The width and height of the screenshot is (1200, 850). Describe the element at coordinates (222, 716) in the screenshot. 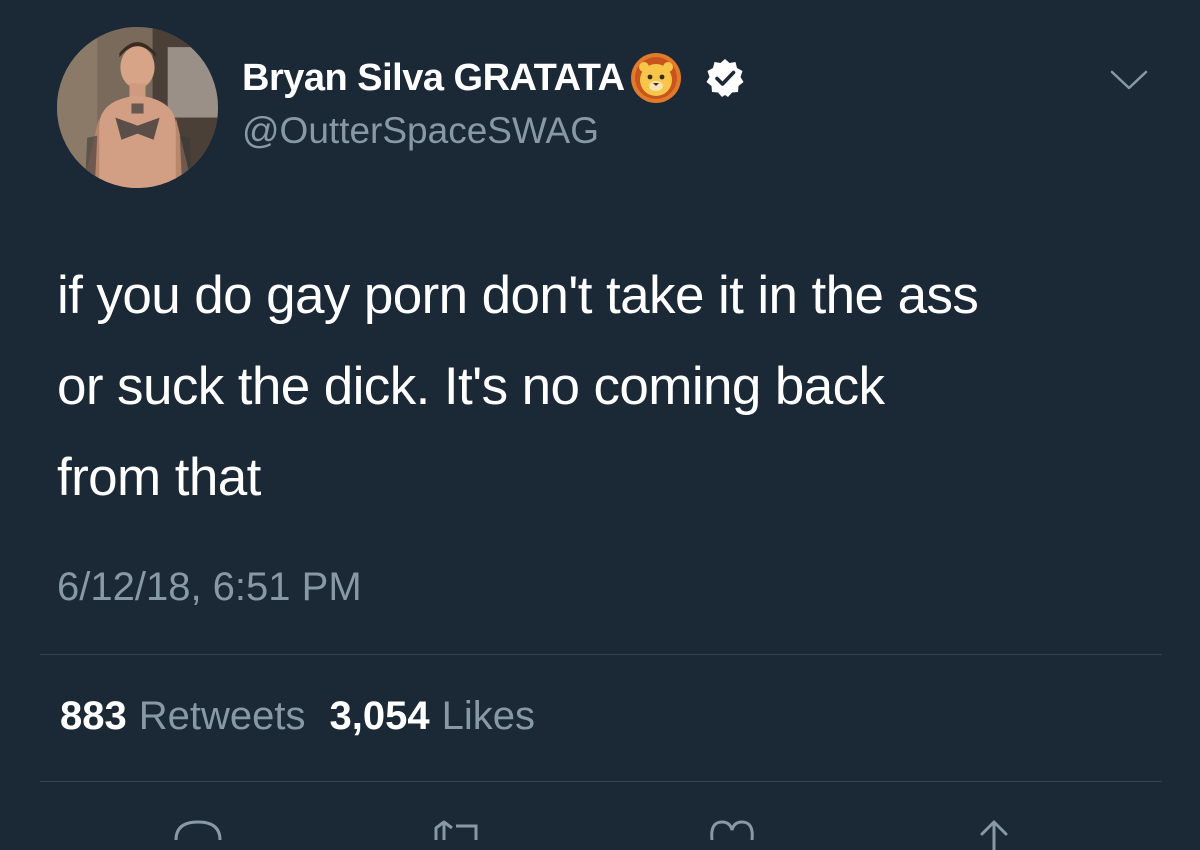

I see `retweets-label: Retweets` at that location.